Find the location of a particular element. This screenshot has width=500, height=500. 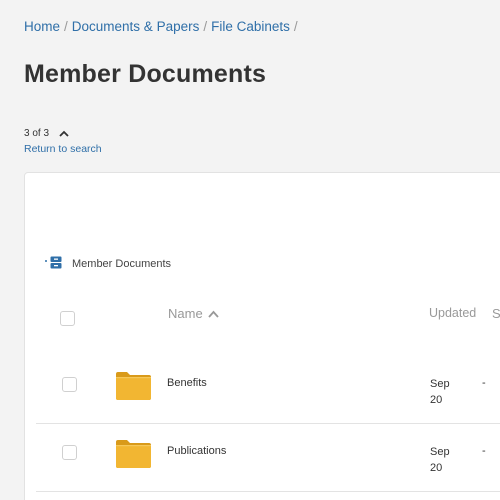

breadcrumb-documents-link: Documents & Papers is located at coordinates (136, 26).